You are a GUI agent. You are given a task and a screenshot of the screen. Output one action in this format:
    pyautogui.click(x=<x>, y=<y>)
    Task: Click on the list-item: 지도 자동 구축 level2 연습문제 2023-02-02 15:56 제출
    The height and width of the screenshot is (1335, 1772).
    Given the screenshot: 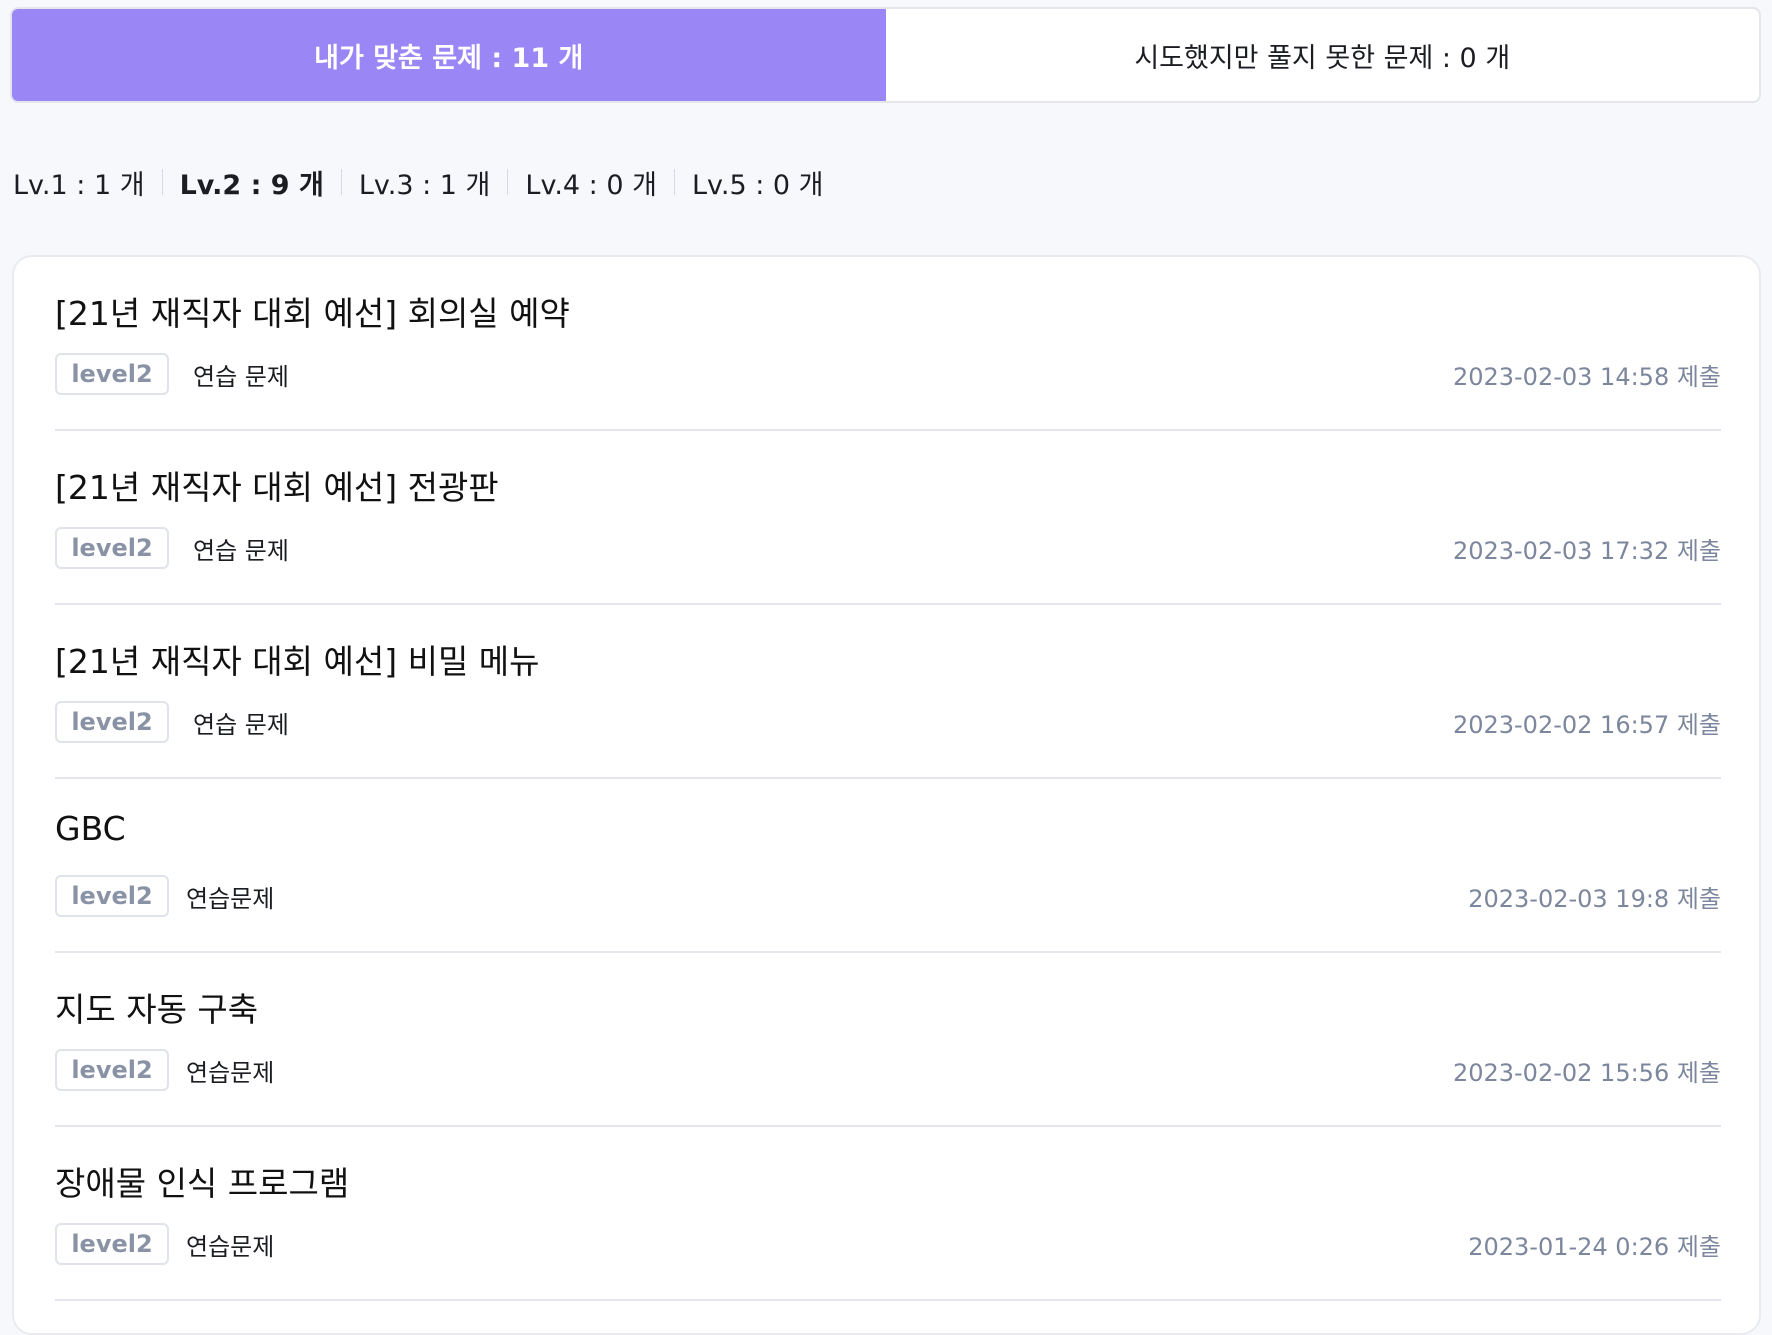 What is the action you would take?
    pyautogui.click(x=888, y=1040)
    